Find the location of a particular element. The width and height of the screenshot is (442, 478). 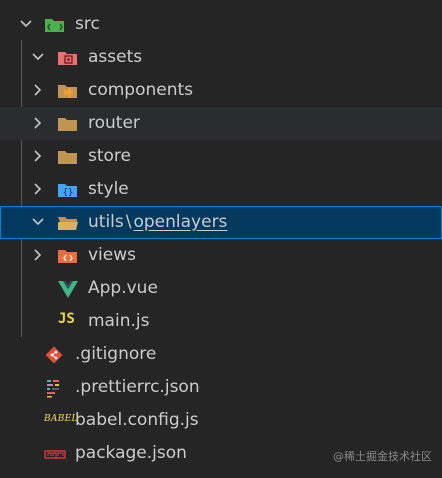

tree-item-label: App.vue is located at coordinates (123, 288).